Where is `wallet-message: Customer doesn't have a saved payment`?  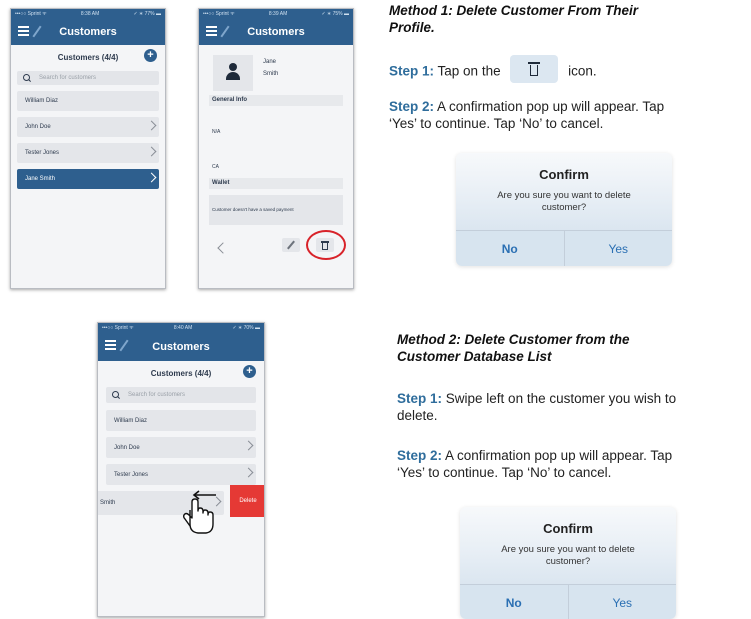
wallet-message: Customer doesn't have a saved payment is located at coordinates (276, 210).